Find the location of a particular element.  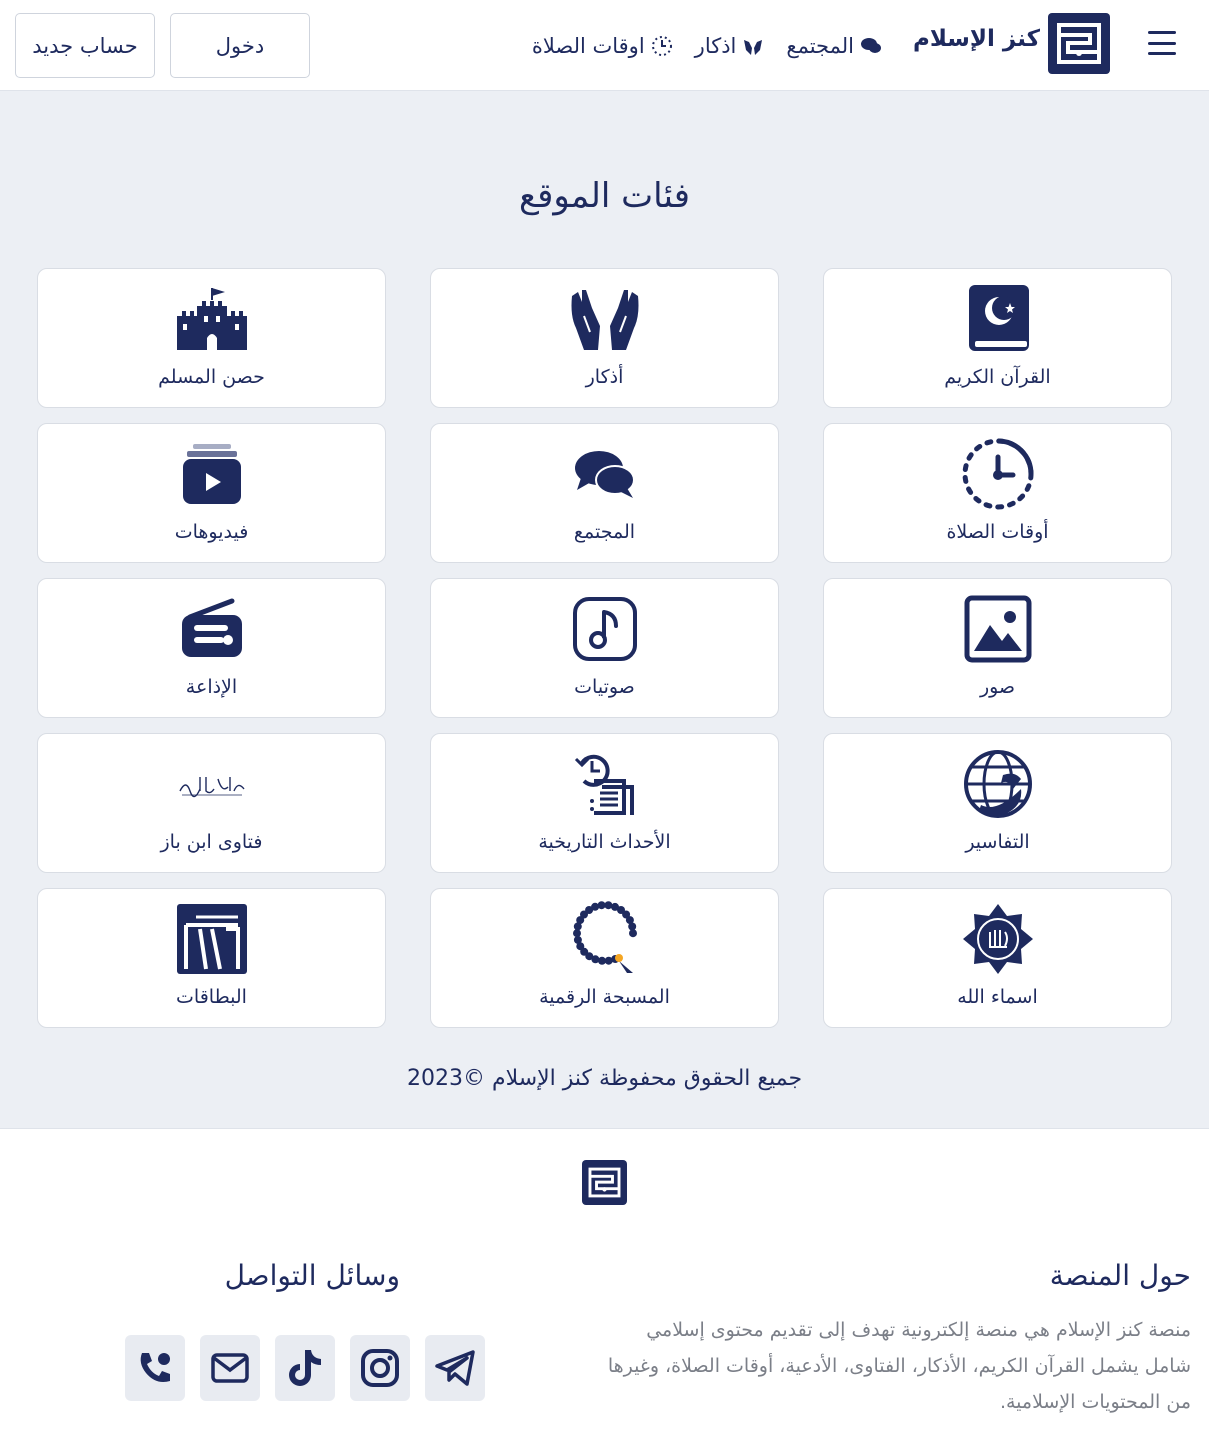

category-label: المسبحة الرقمية is located at coordinates (604, 997).